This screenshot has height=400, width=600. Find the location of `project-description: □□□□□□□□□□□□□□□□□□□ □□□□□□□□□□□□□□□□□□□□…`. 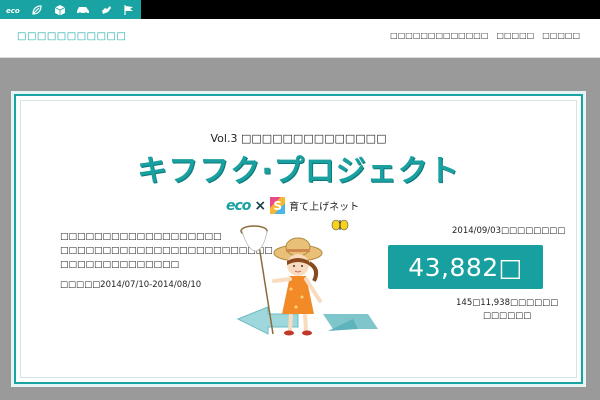

project-description: □□□□□□□□□□□□□□□□□□□ □□□□□□□□□□□□□□□□□□□□… is located at coordinates (166, 251).